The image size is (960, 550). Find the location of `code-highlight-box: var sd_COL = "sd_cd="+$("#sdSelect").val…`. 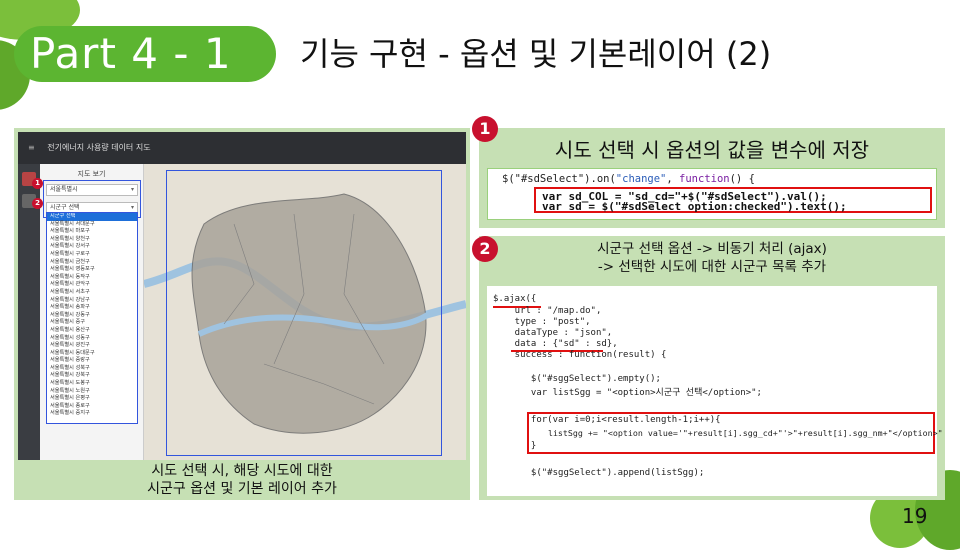

code-highlight-box: var sd_COL = "sd_cd="+$("#sdSelect").val… is located at coordinates (733, 200).